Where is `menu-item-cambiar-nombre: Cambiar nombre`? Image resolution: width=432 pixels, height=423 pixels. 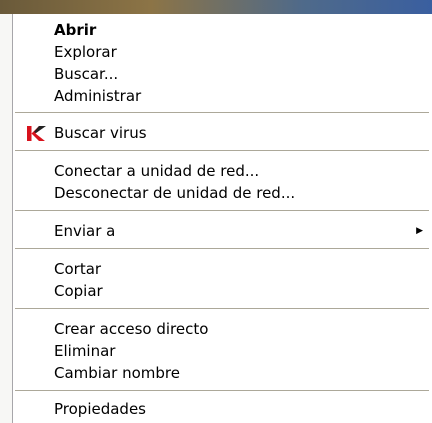
menu-item-cambiar-nombre: Cambiar nombre is located at coordinates (222, 373).